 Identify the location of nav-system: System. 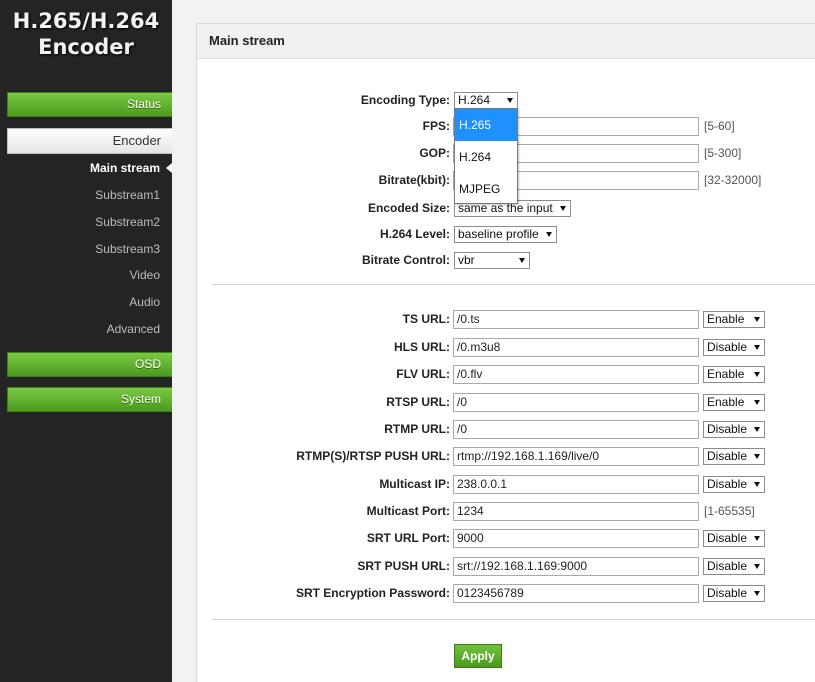
(89, 399).